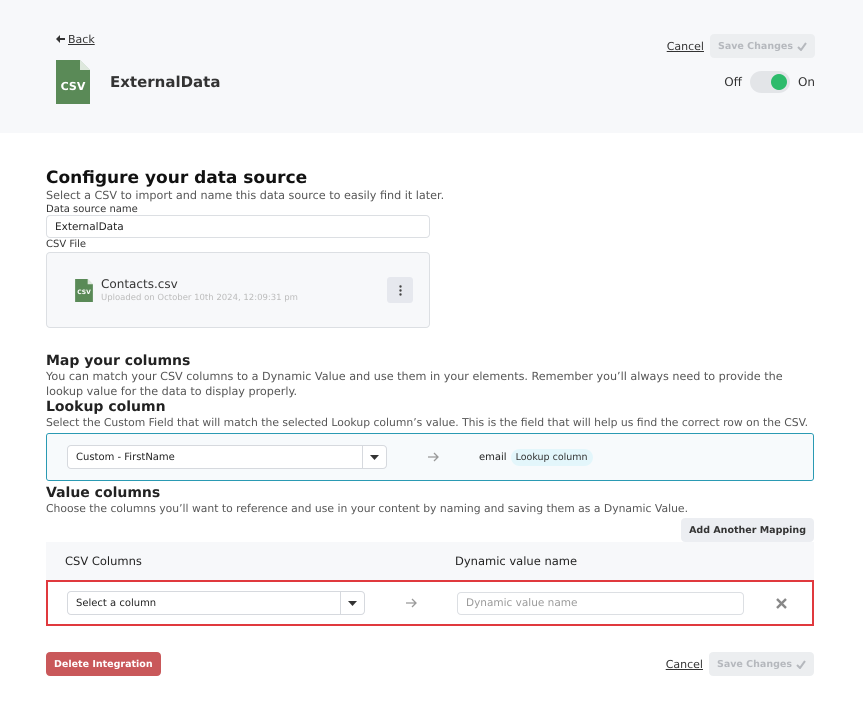  What do you see at coordinates (119, 361) in the screenshot?
I see `section-title: Map your columns` at bounding box center [119, 361].